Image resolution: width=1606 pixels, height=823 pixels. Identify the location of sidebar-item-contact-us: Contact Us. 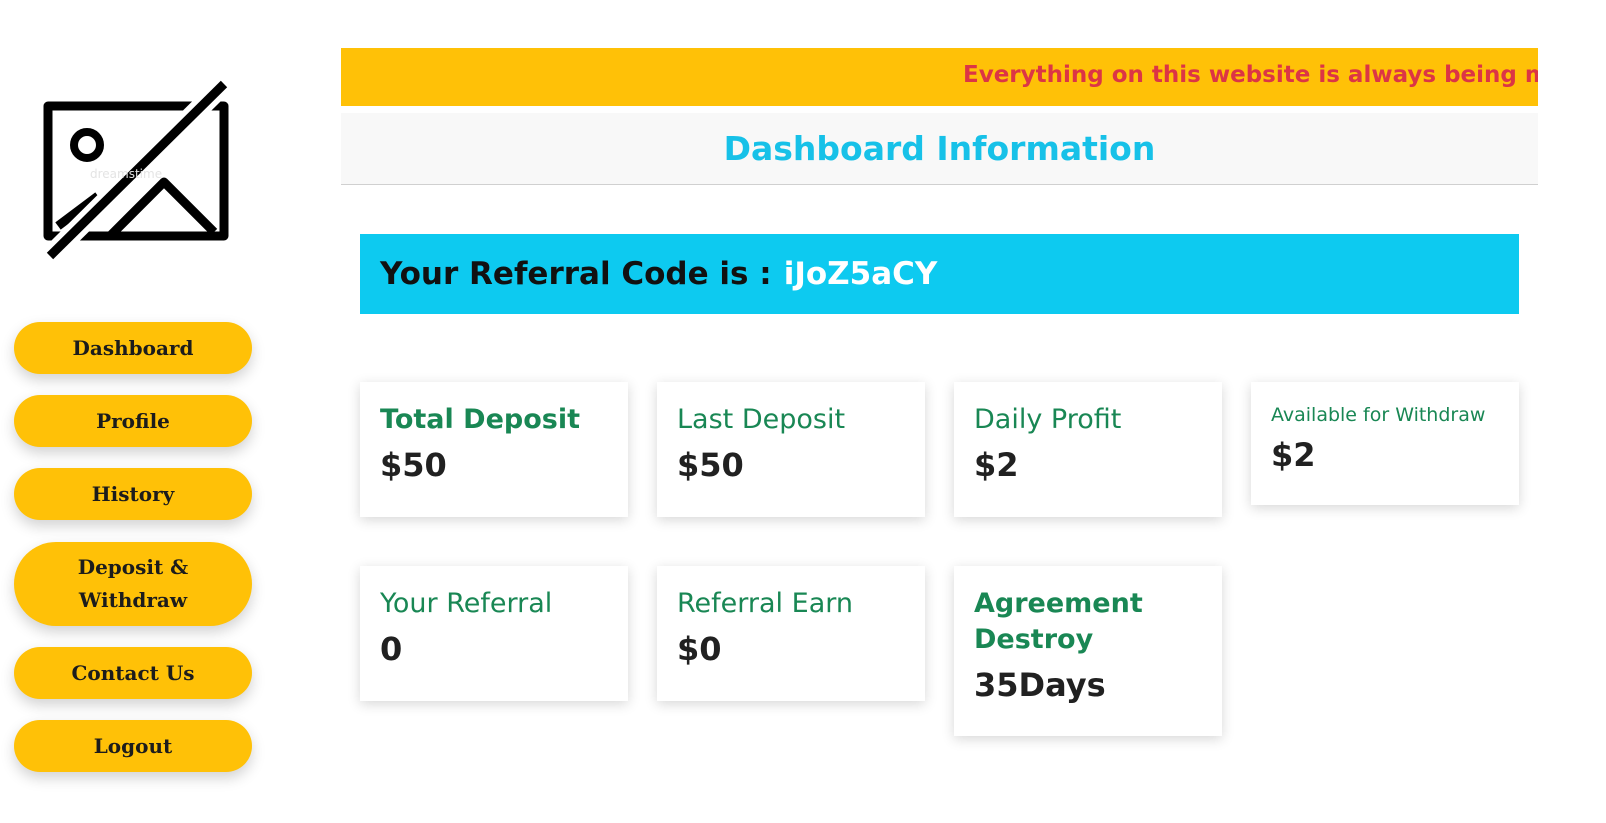
(133, 673).